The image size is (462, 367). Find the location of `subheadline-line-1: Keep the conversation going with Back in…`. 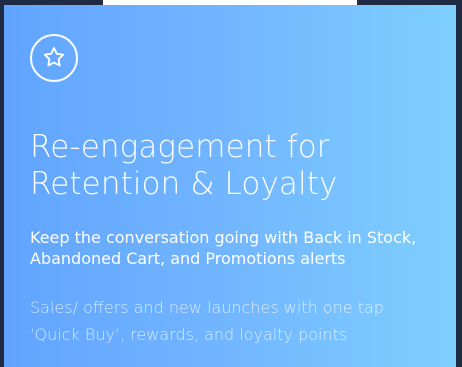

subheadline-line-1: Keep the conversation going with Back in… is located at coordinates (223, 237).